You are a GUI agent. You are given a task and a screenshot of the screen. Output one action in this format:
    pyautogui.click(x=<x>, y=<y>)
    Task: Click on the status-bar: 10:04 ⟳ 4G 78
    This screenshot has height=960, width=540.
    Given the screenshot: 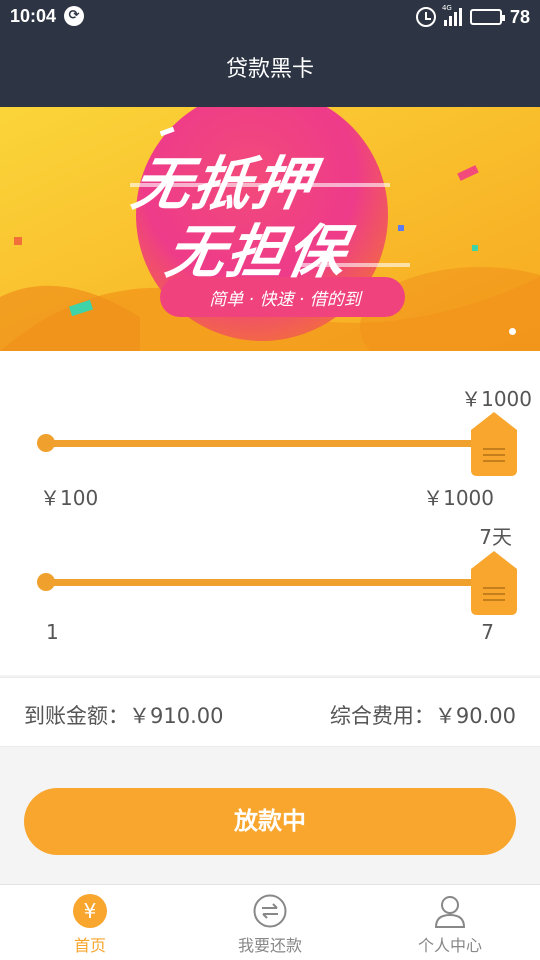 What is the action you would take?
    pyautogui.click(x=270, y=16)
    